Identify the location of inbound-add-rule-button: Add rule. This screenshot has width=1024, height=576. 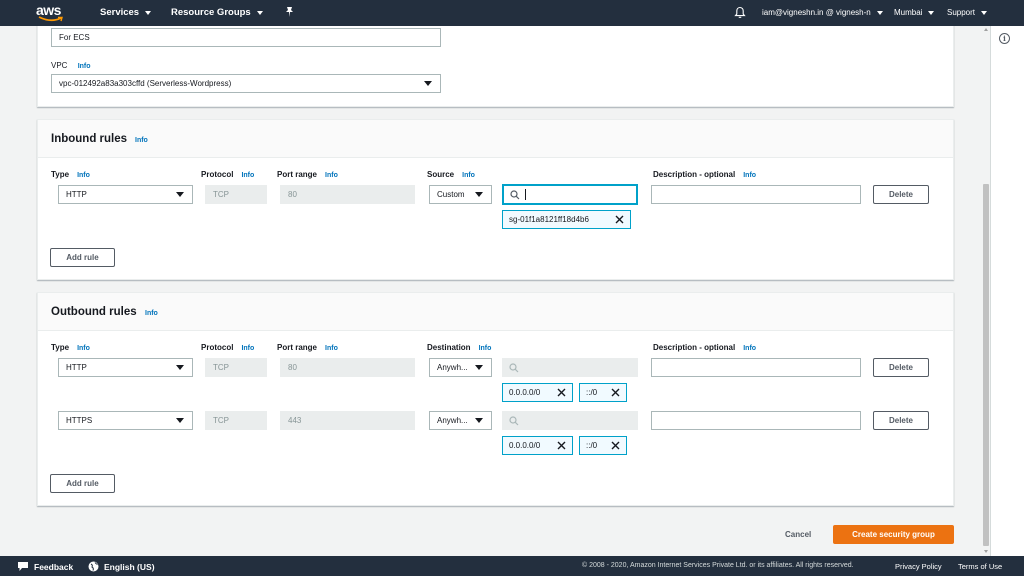
(82, 257).